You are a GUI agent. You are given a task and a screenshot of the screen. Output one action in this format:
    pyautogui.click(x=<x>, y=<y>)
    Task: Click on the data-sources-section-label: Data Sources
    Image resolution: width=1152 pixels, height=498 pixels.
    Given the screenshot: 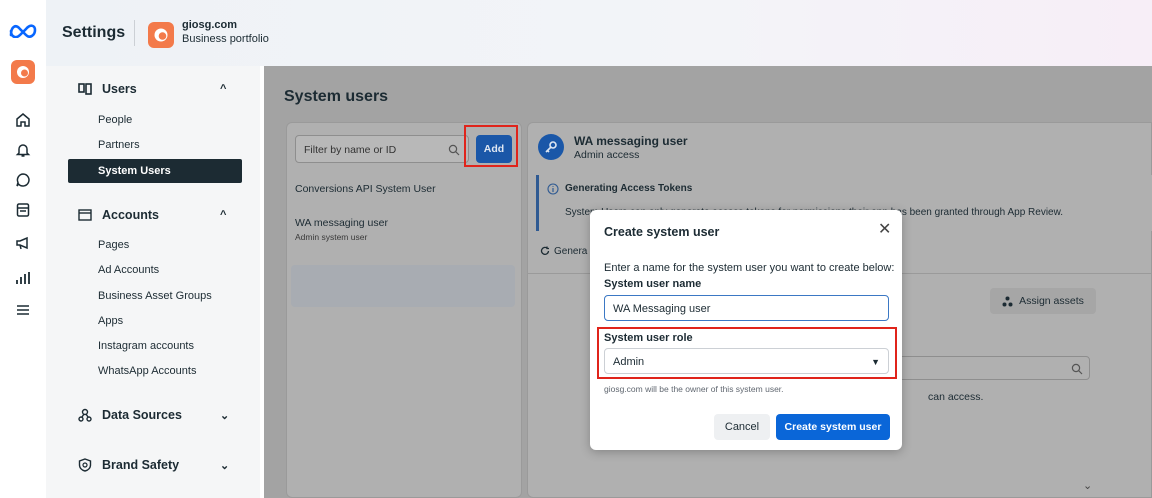 What is the action you would take?
    pyautogui.click(x=142, y=415)
    